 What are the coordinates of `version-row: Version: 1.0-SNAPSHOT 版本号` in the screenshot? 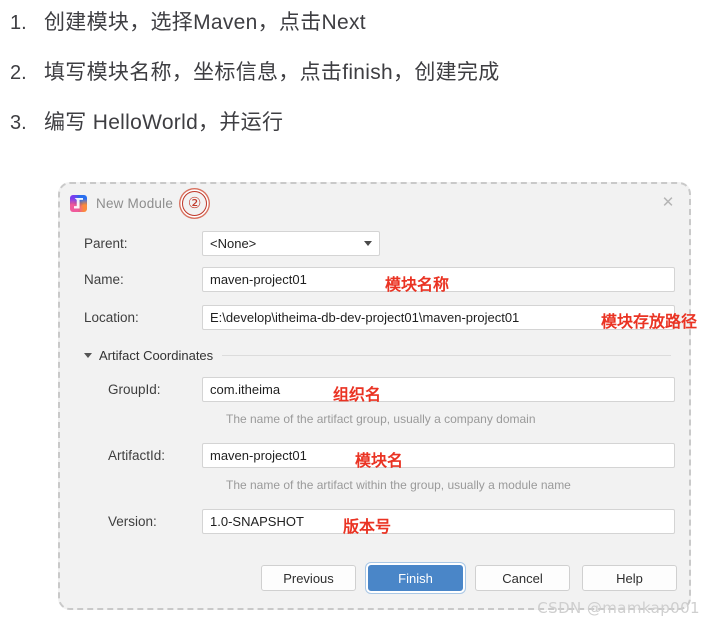 It's located at (391, 521).